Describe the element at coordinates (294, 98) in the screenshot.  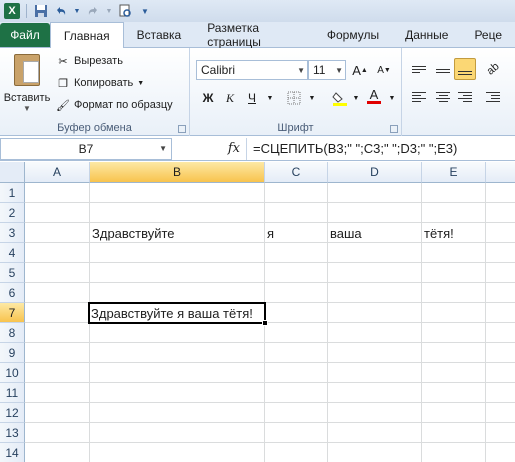
I see `borders-icon` at that location.